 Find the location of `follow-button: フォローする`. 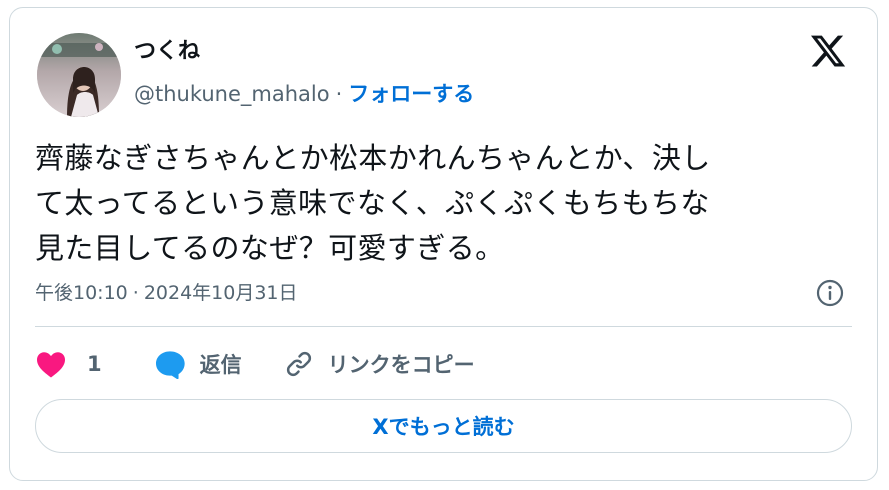

follow-button: フォローする is located at coordinates (411, 94).